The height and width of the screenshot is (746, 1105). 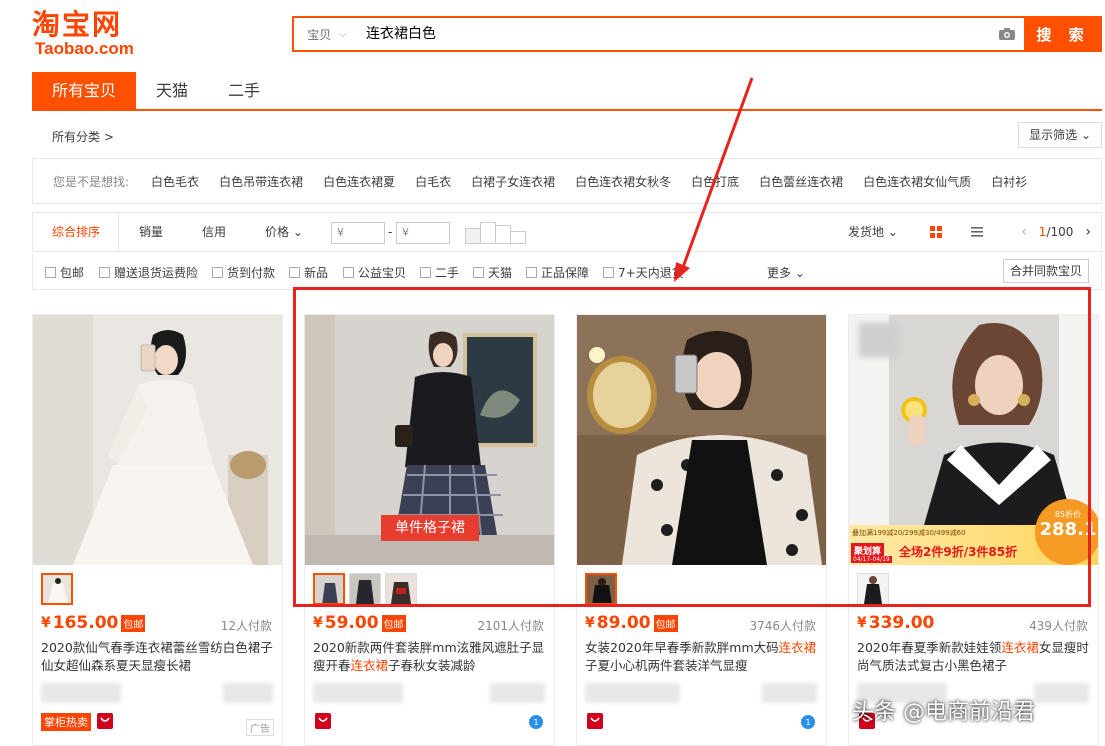 What do you see at coordinates (1088, 232) in the screenshot?
I see `next-page-icon: ›` at bounding box center [1088, 232].